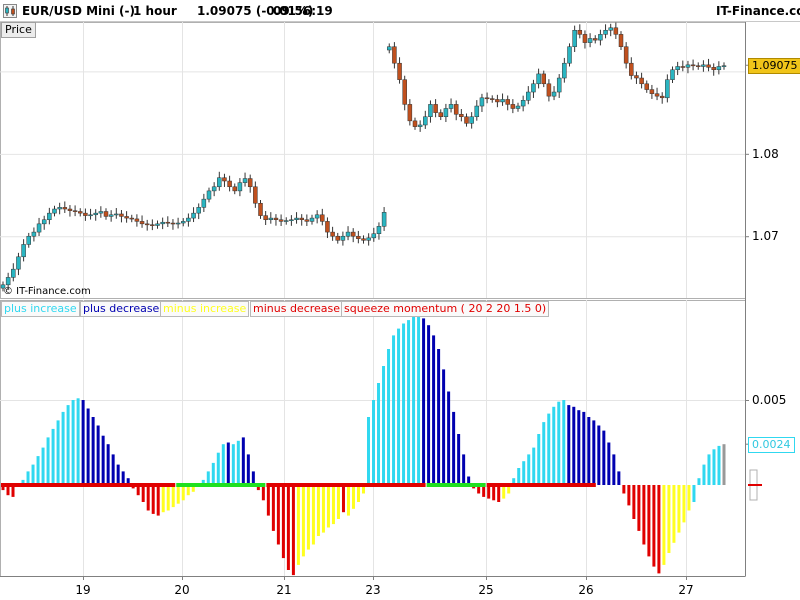 The width and height of the screenshot is (800, 600). Describe the element at coordinates (47, 291) in the screenshot. I see `copyright-label: © IT-Finance.com` at that location.